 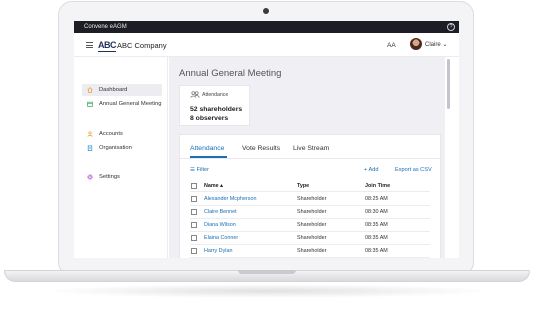 What do you see at coordinates (311, 149) in the screenshot?
I see `tab-live-stream: Live Stream` at bounding box center [311, 149].